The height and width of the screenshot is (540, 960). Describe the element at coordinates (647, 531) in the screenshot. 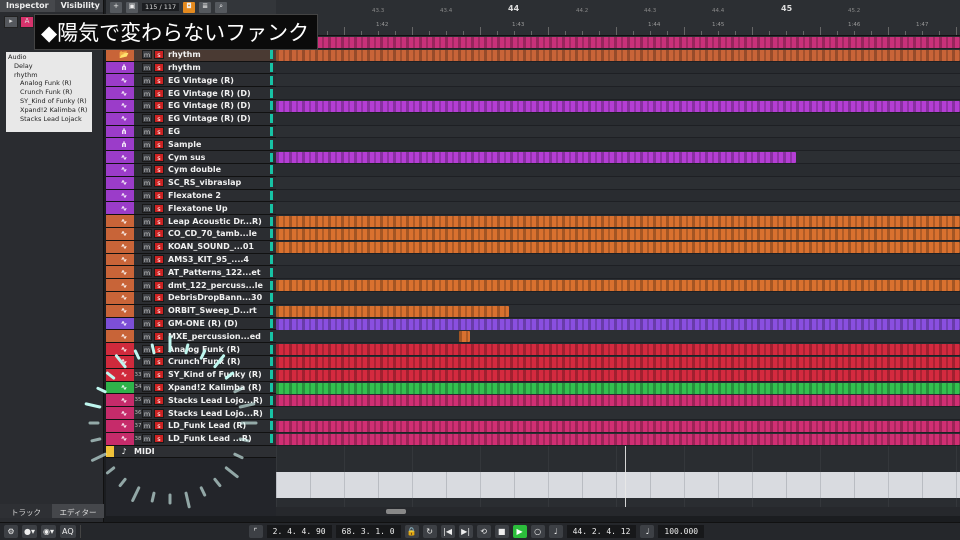

I see `tempo-icon: ♩` at that location.